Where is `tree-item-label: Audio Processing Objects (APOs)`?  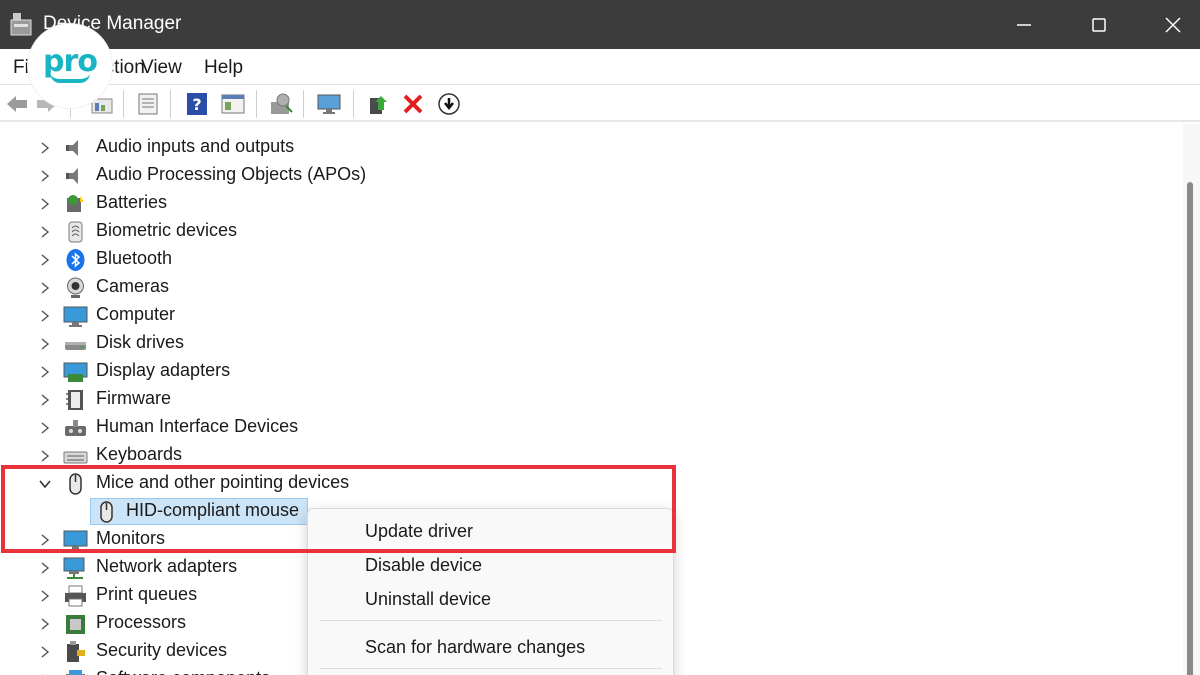
tree-item-label: Audio Processing Objects (APOs) is located at coordinates (231, 174).